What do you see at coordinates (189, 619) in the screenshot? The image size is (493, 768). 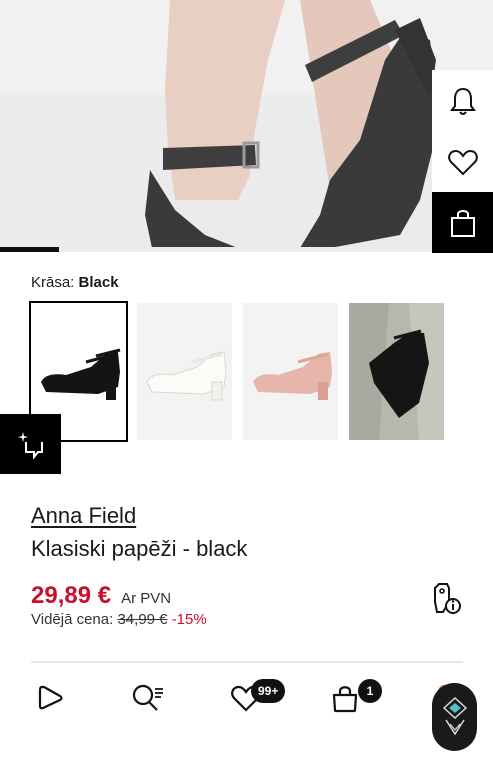 I see `discount-badge: -15%` at bounding box center [189, 619].